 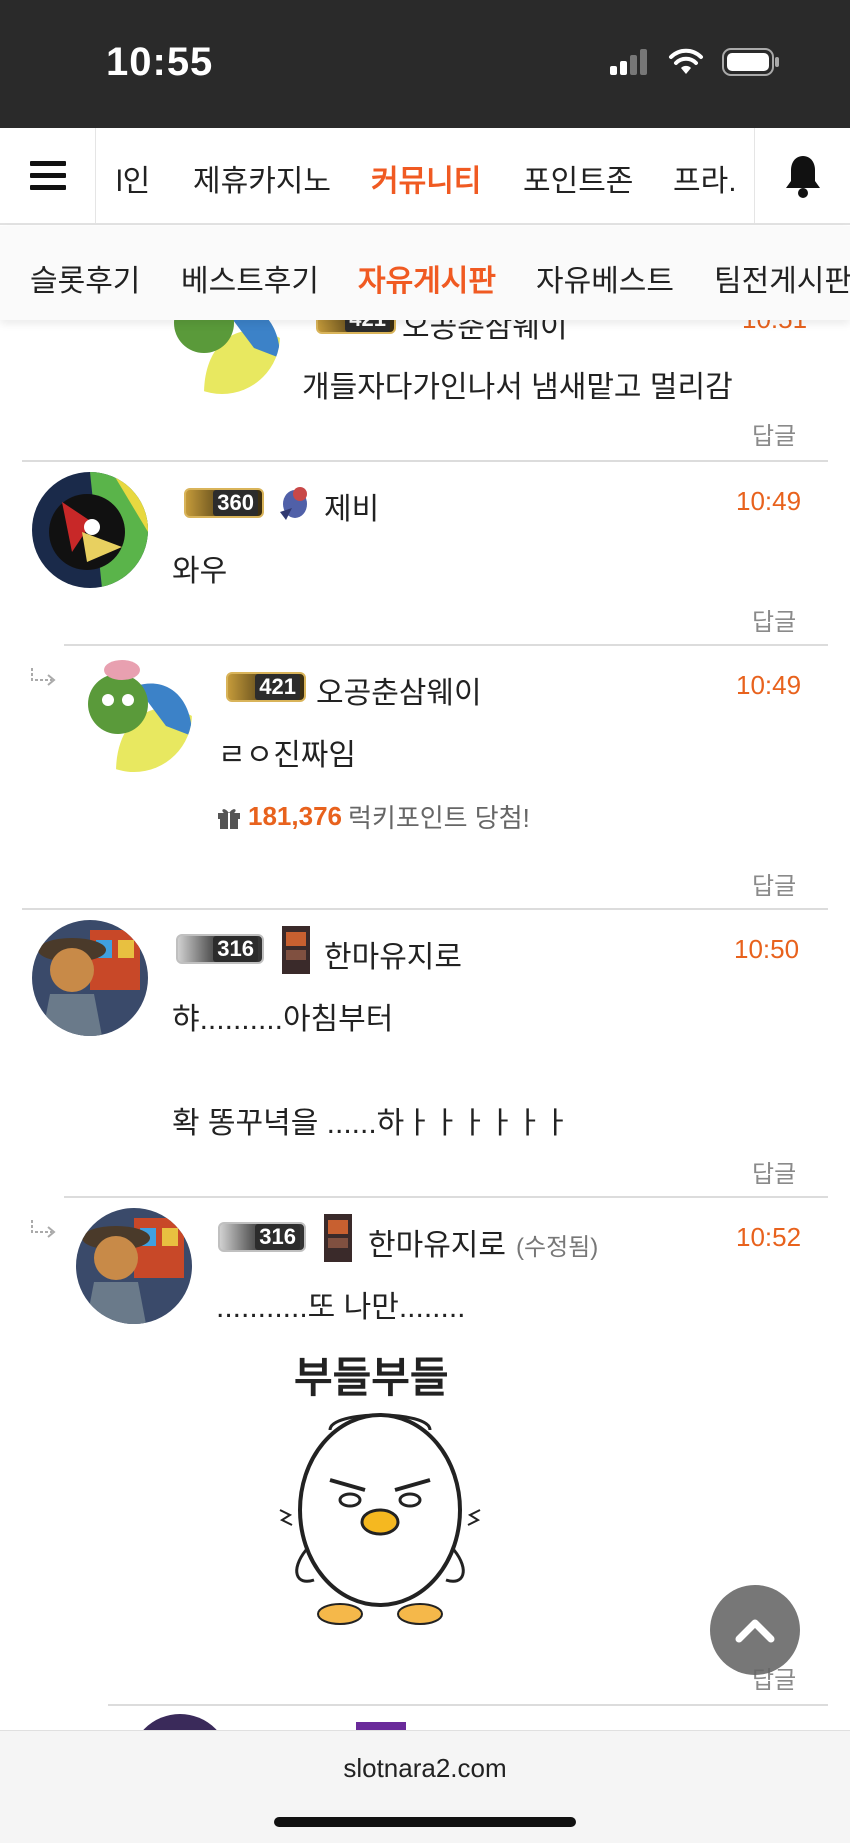 I want to click on menu-icon, so click(x=47, y=175).